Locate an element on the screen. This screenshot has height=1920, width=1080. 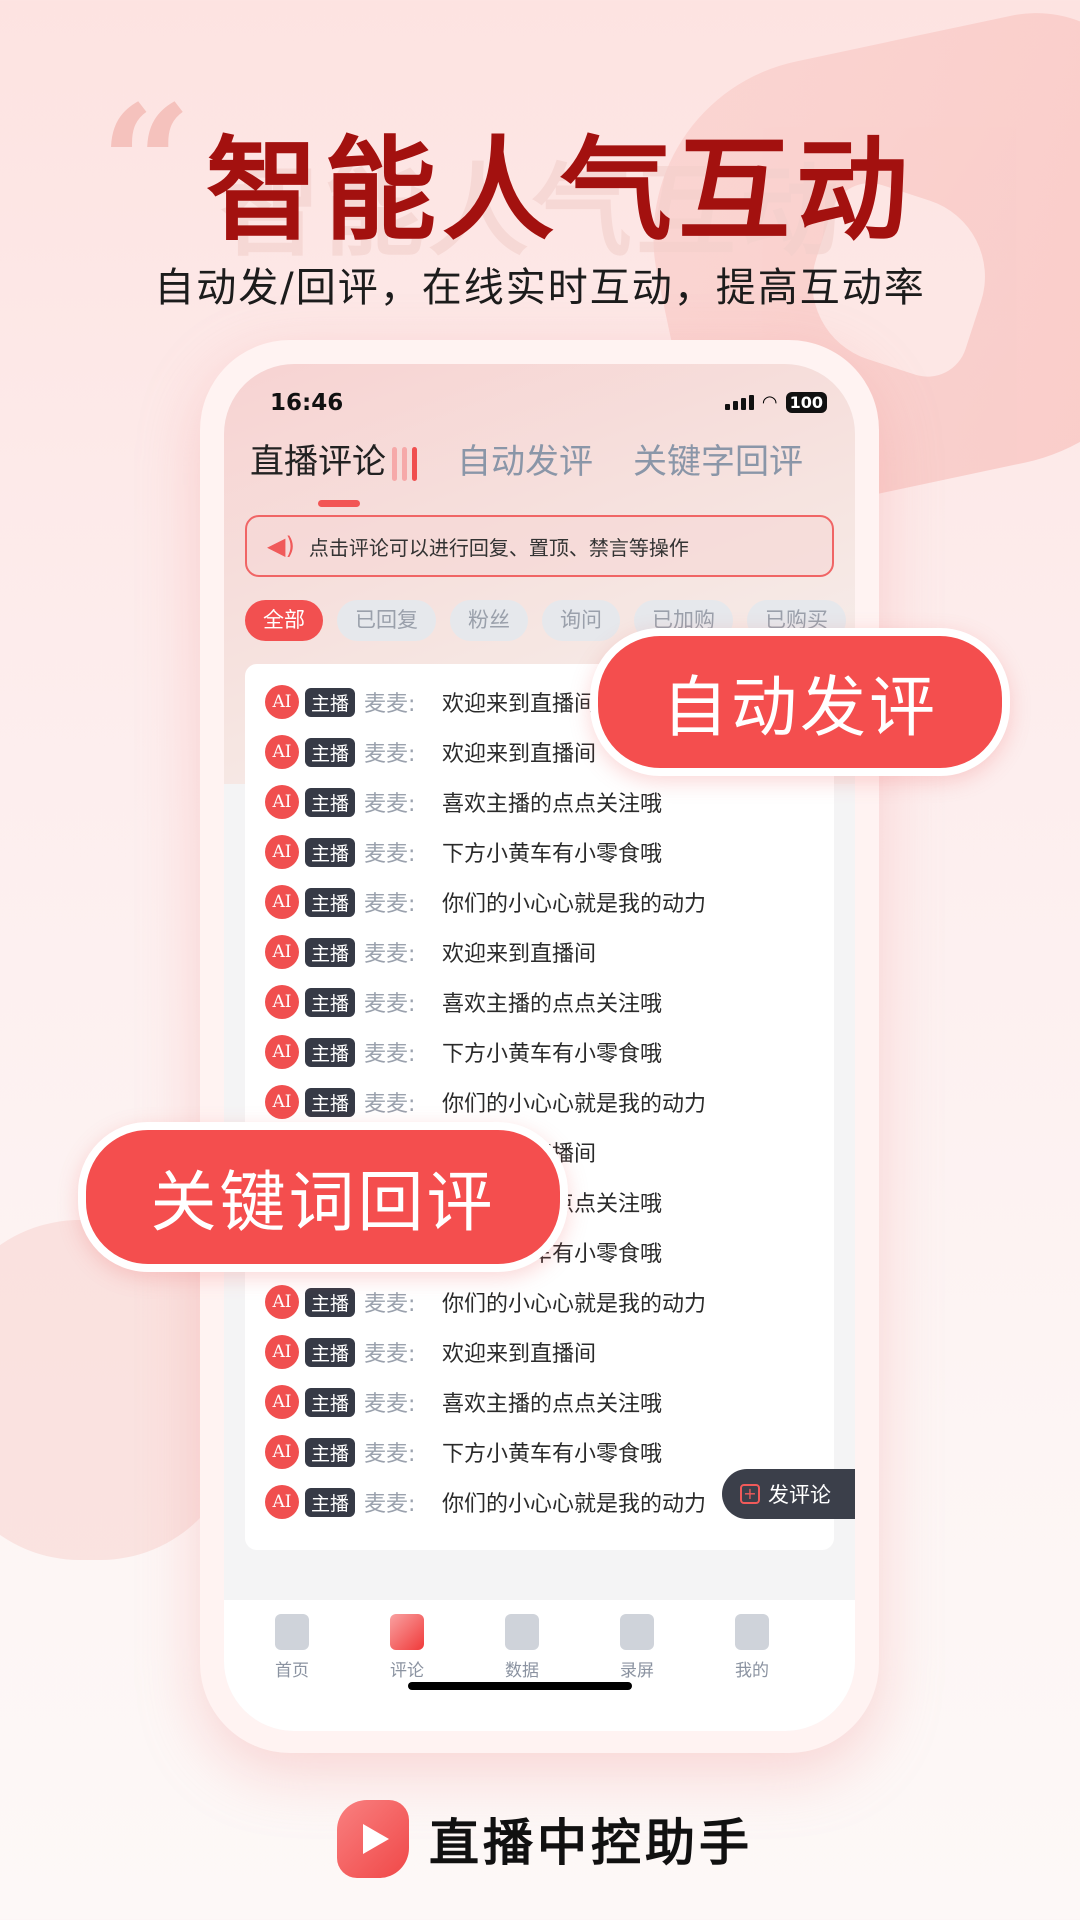
tab-keyword-reply: 关键字回评 is located at coordinates (718, 458).